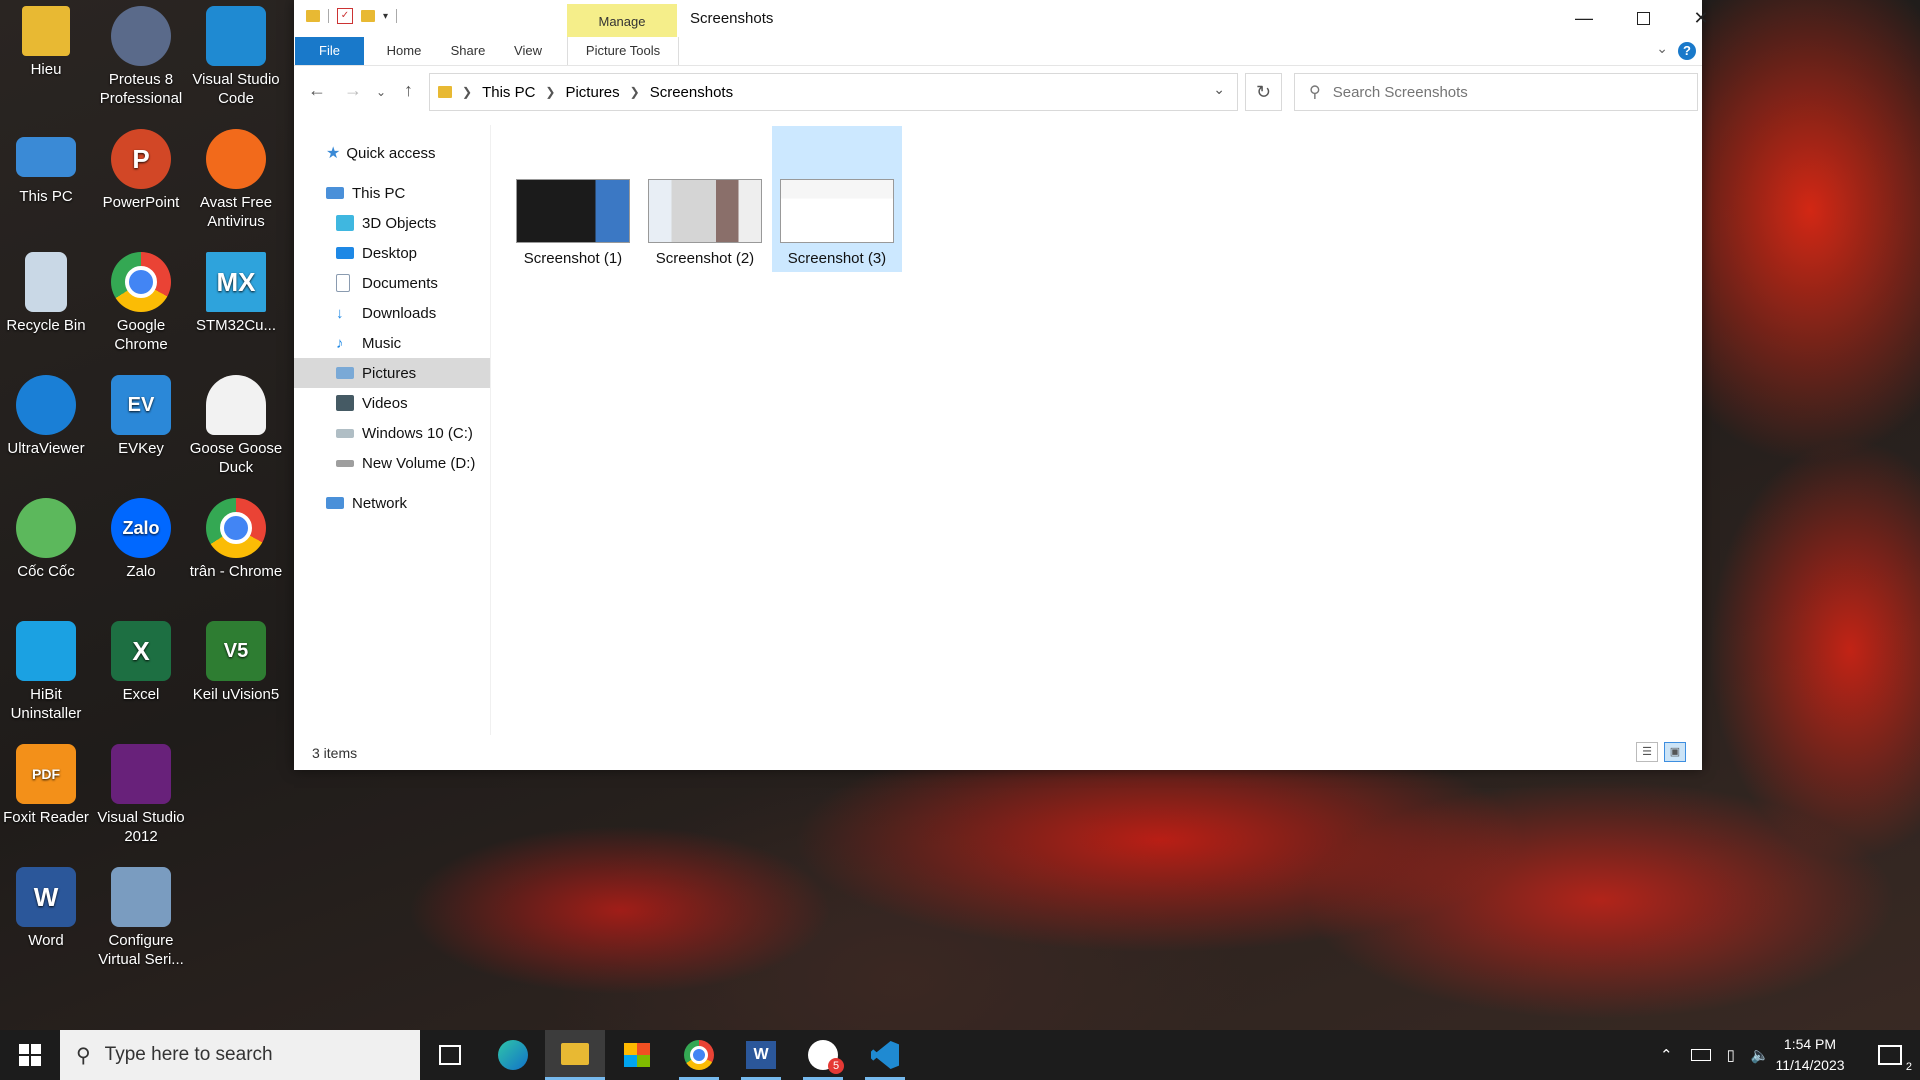 The height and width of the screenshot is (1080, 1920). I want to click on chrome-icon, so click(699, 1055).